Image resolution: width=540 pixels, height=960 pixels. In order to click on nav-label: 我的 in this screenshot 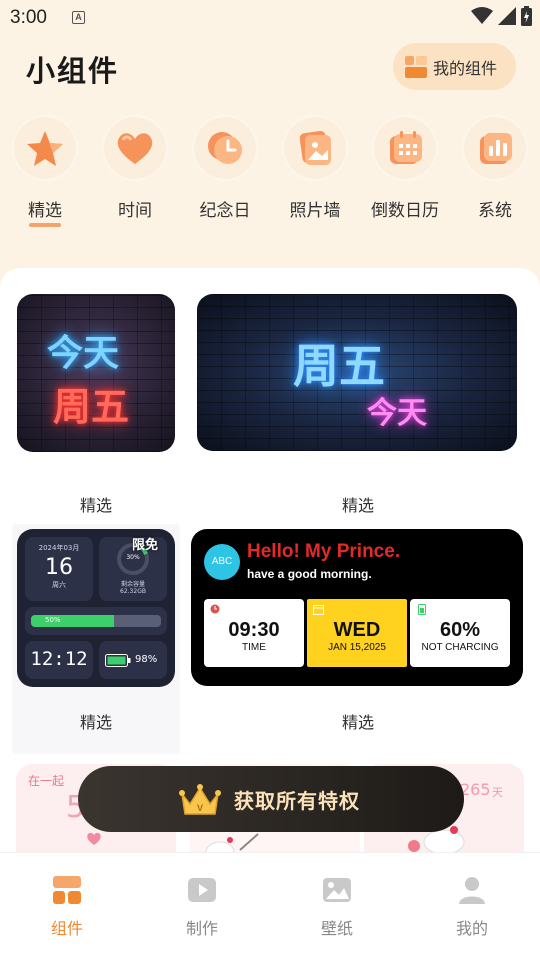, I will do `click(471, 928)`.